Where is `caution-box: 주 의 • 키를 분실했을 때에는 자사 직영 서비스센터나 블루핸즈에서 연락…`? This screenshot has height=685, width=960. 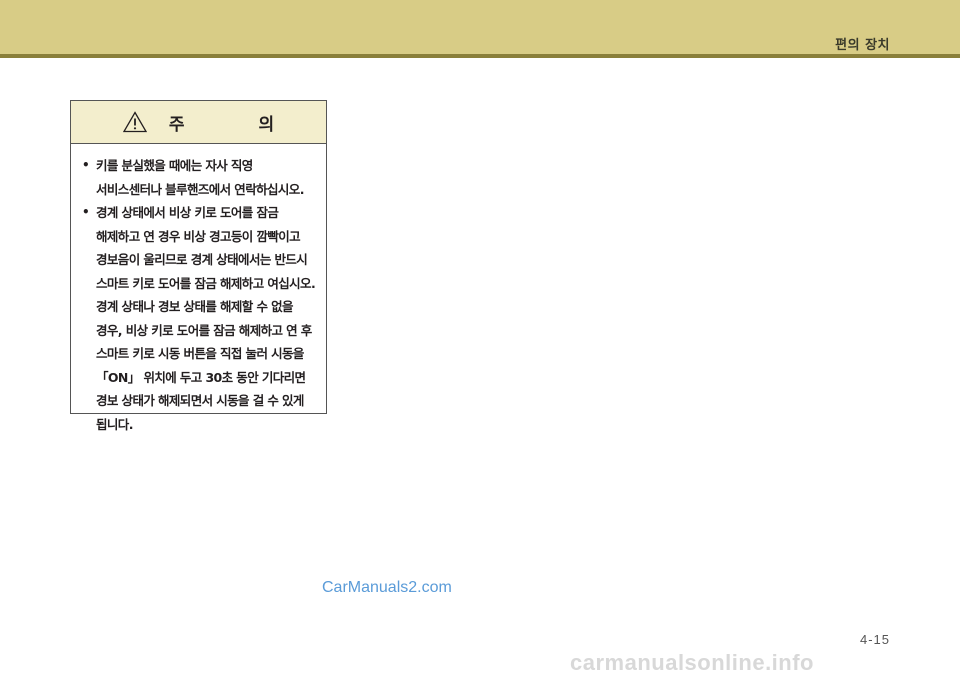
caution-box: 주 의 • 키를 분실했을 때에는 자사 직영 서비스센터나 블루핸즈에서 연락… is located at coordinates (198, 266).